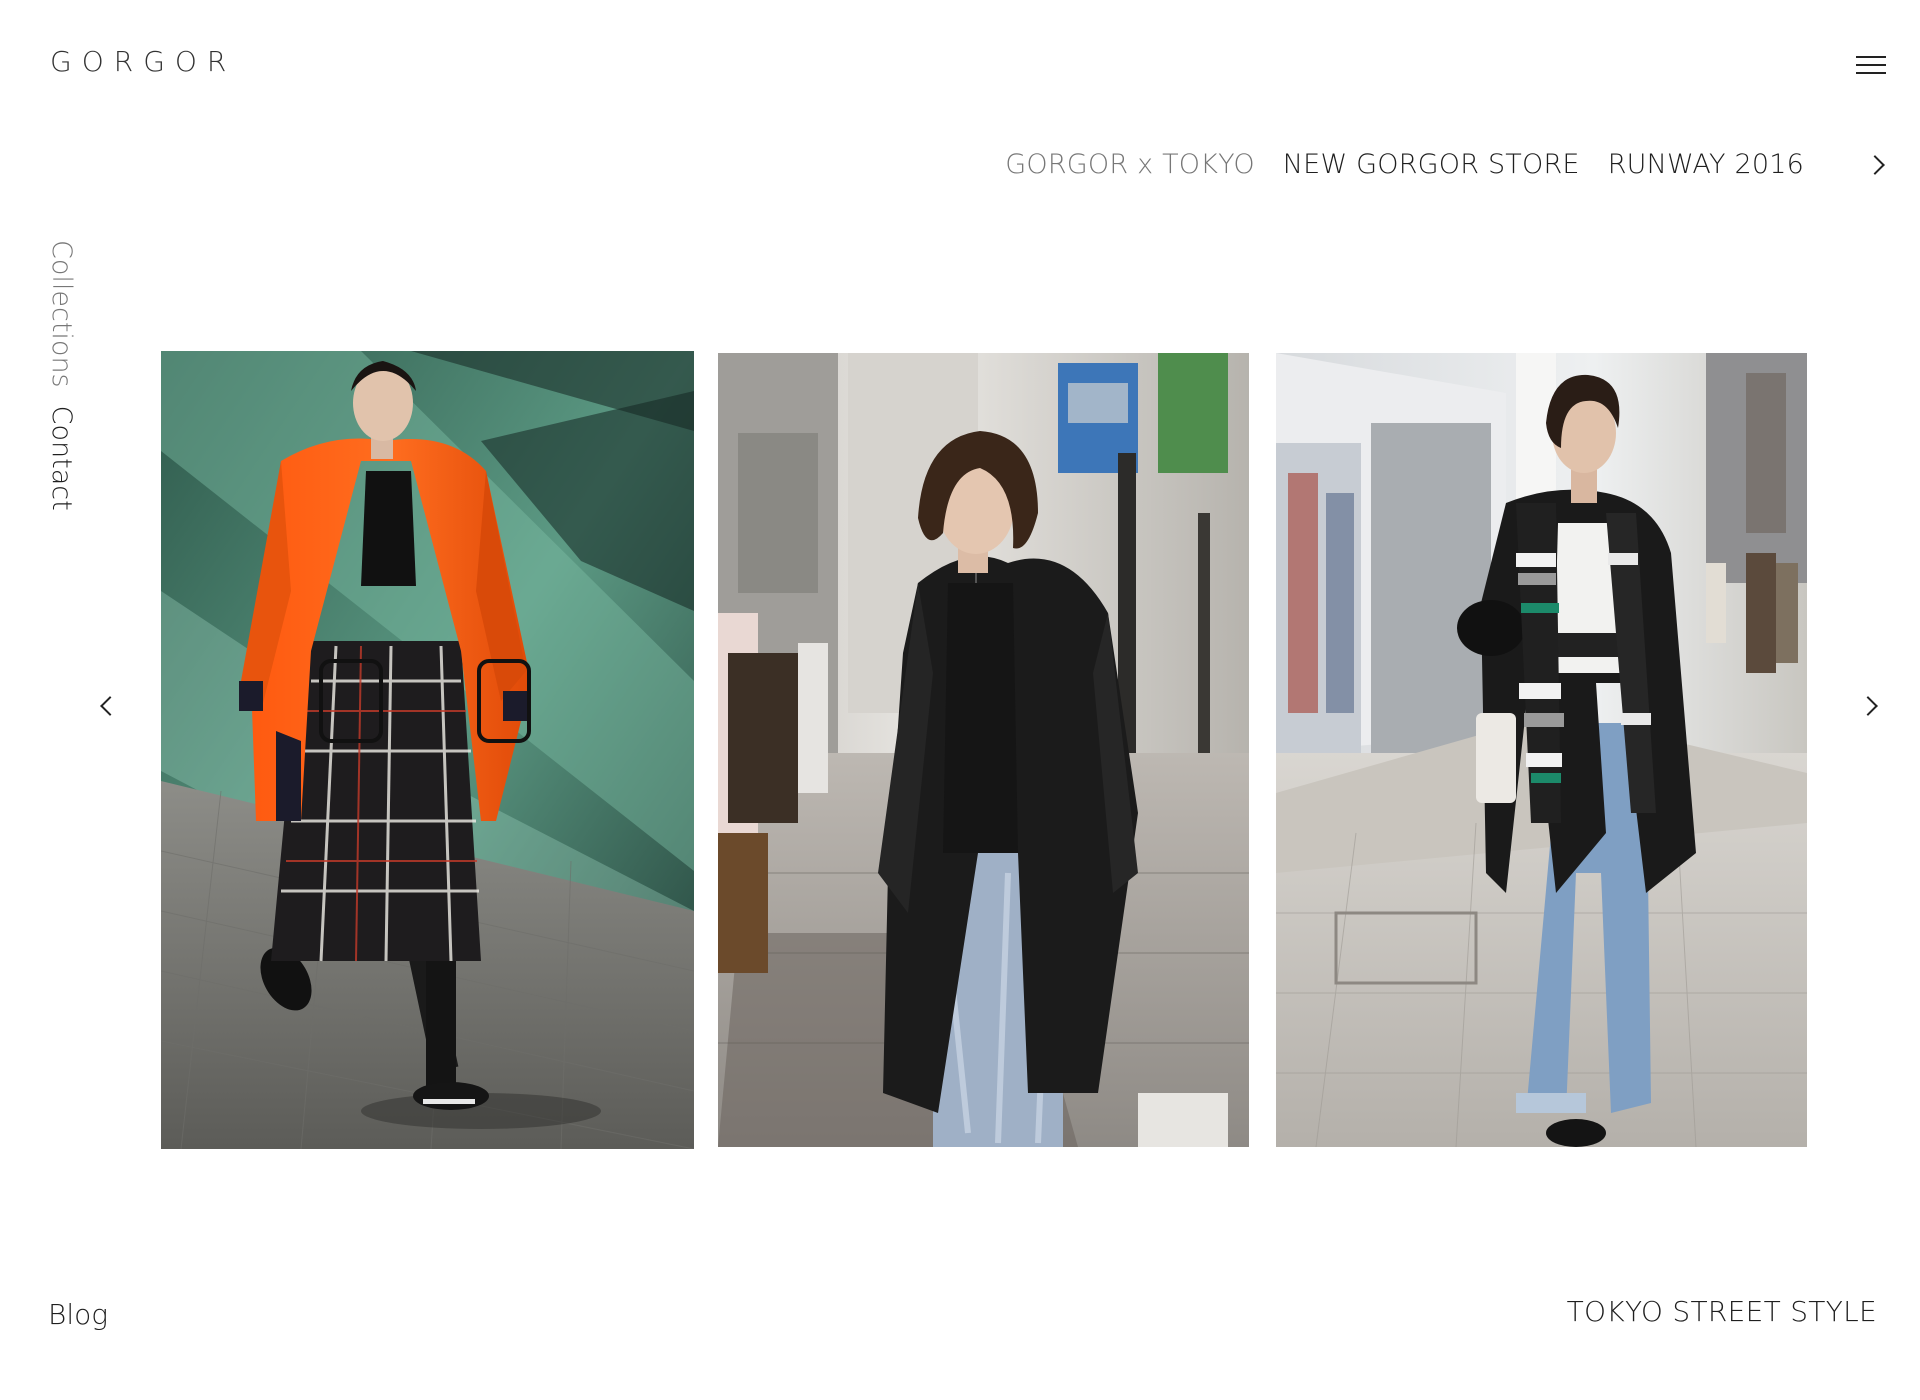 This screenshot has width=1920, height=1400. What do you see at coordinates (61, 458) in the screenshot?
I see `side-nav-contact: Contact` at bounding box center [61, 458].